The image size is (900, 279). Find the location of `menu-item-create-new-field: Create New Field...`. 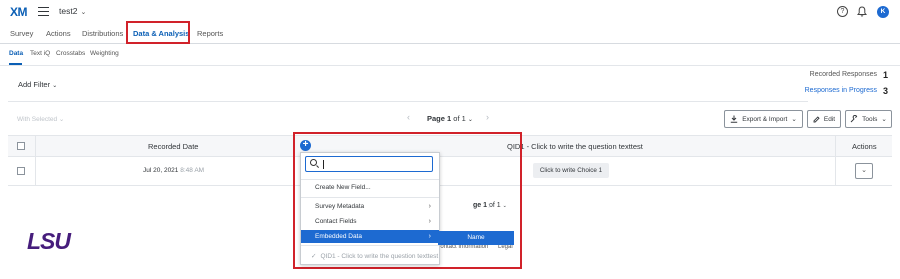

menu-item-create-new-field: Create New Field... is located at coordinates (370, 187).